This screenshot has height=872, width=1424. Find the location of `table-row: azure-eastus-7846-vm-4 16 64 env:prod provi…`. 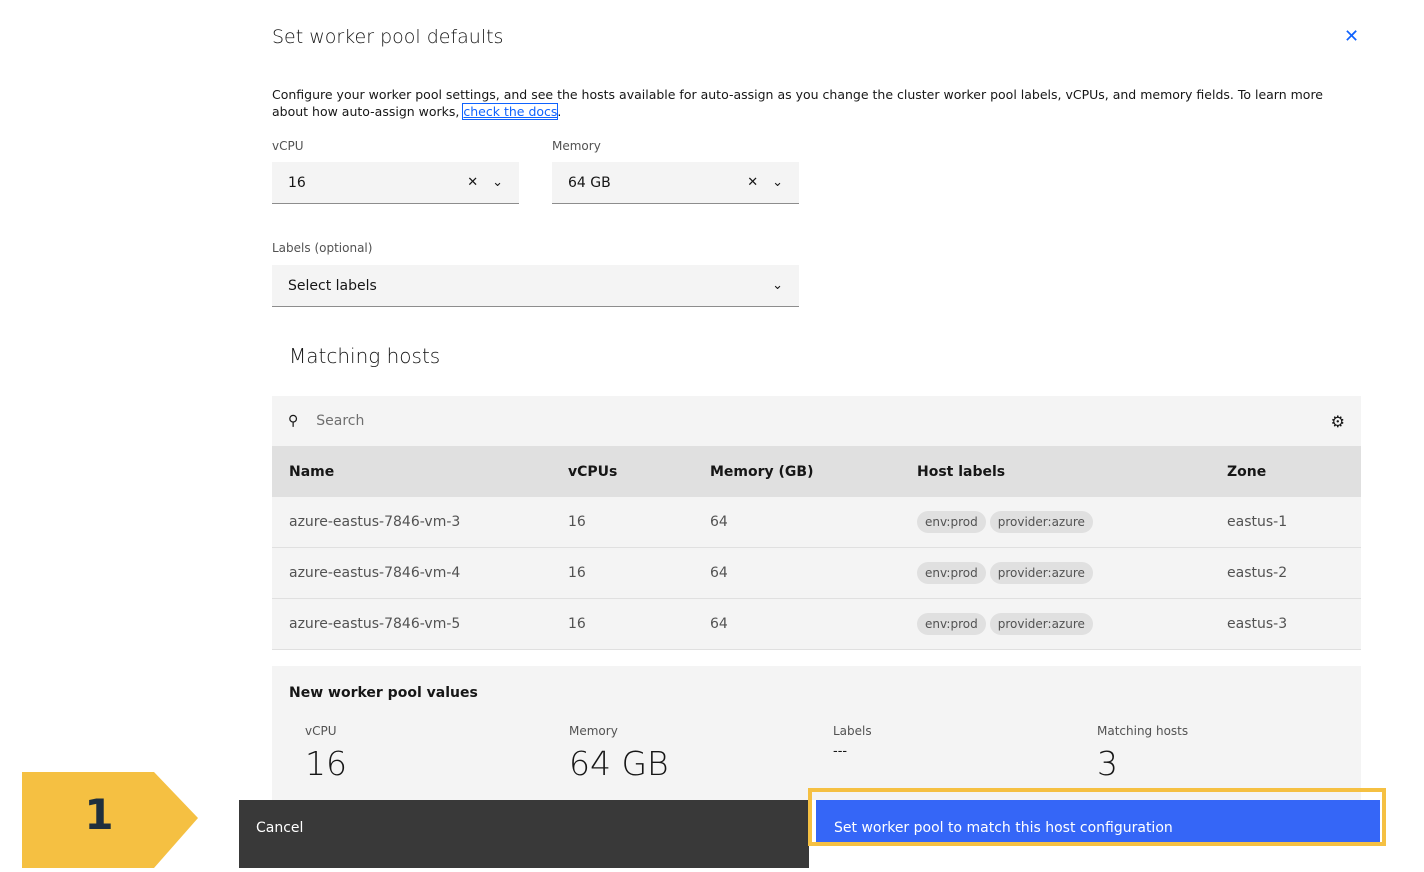

table-row: azure-eastus-7846-vm-4 16 64 env:prod provi… is located at coordinates (816, 573).